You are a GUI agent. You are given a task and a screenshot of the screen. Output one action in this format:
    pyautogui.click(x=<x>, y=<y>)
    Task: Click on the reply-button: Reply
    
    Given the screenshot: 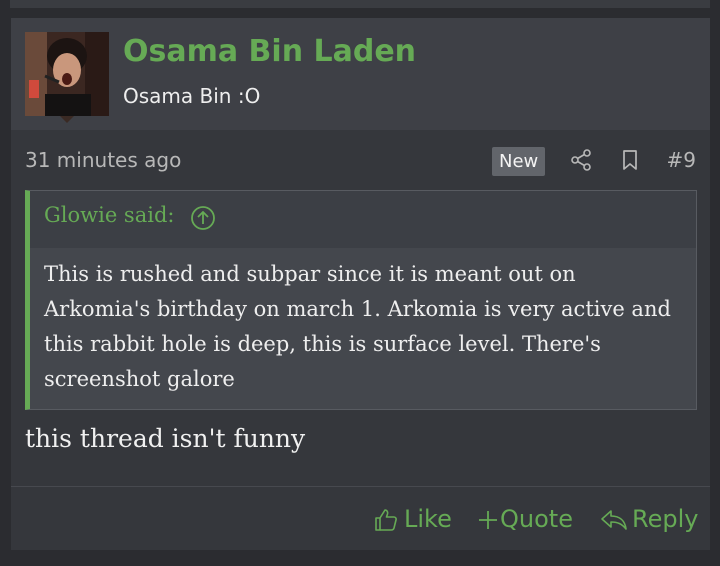 What is the action you would take?
    pyautogui.click(x=650, y=519)
    